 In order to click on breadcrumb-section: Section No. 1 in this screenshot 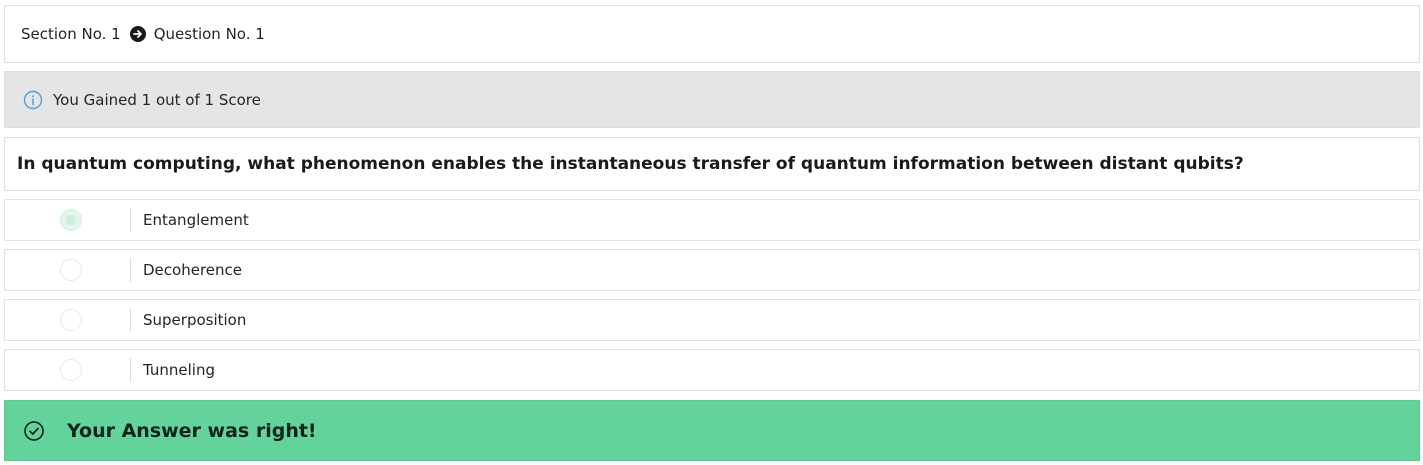, I will do `click(71, 34)`.